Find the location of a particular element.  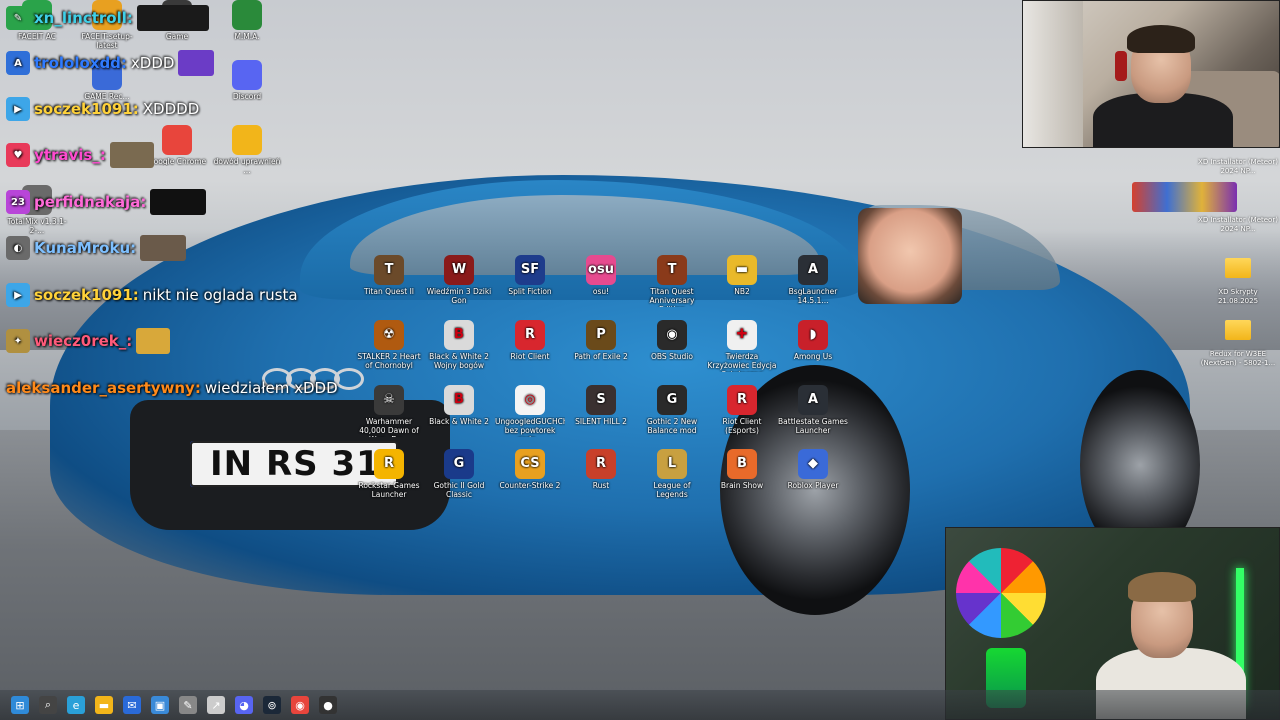

desktop-shortcut: ✚Twierdza Krzyżowiec Edycja Ostateczna is located at coordinates (742, 346).